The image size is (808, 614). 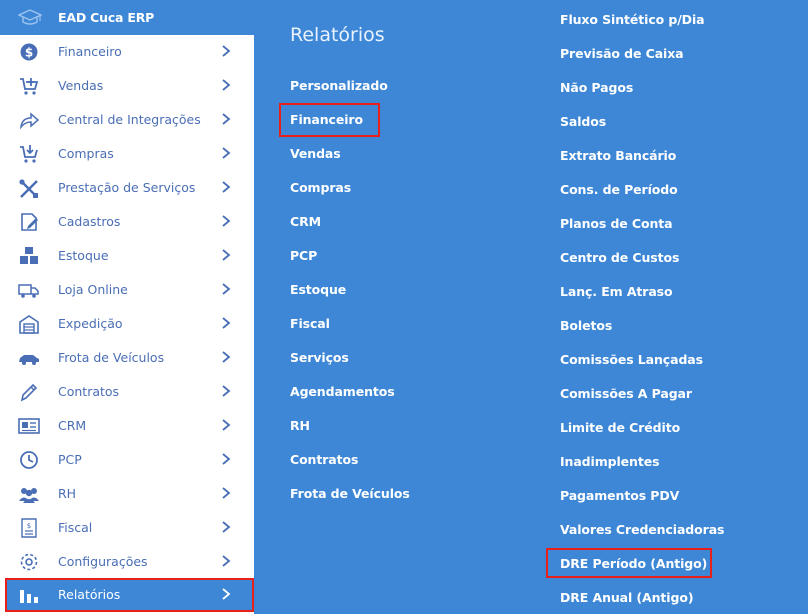 What do you see at coordinates (616, 223) in the screenshot?
I see `report-link-planos-de-conta: Planos de Conta` at bounding box center [616, 223].